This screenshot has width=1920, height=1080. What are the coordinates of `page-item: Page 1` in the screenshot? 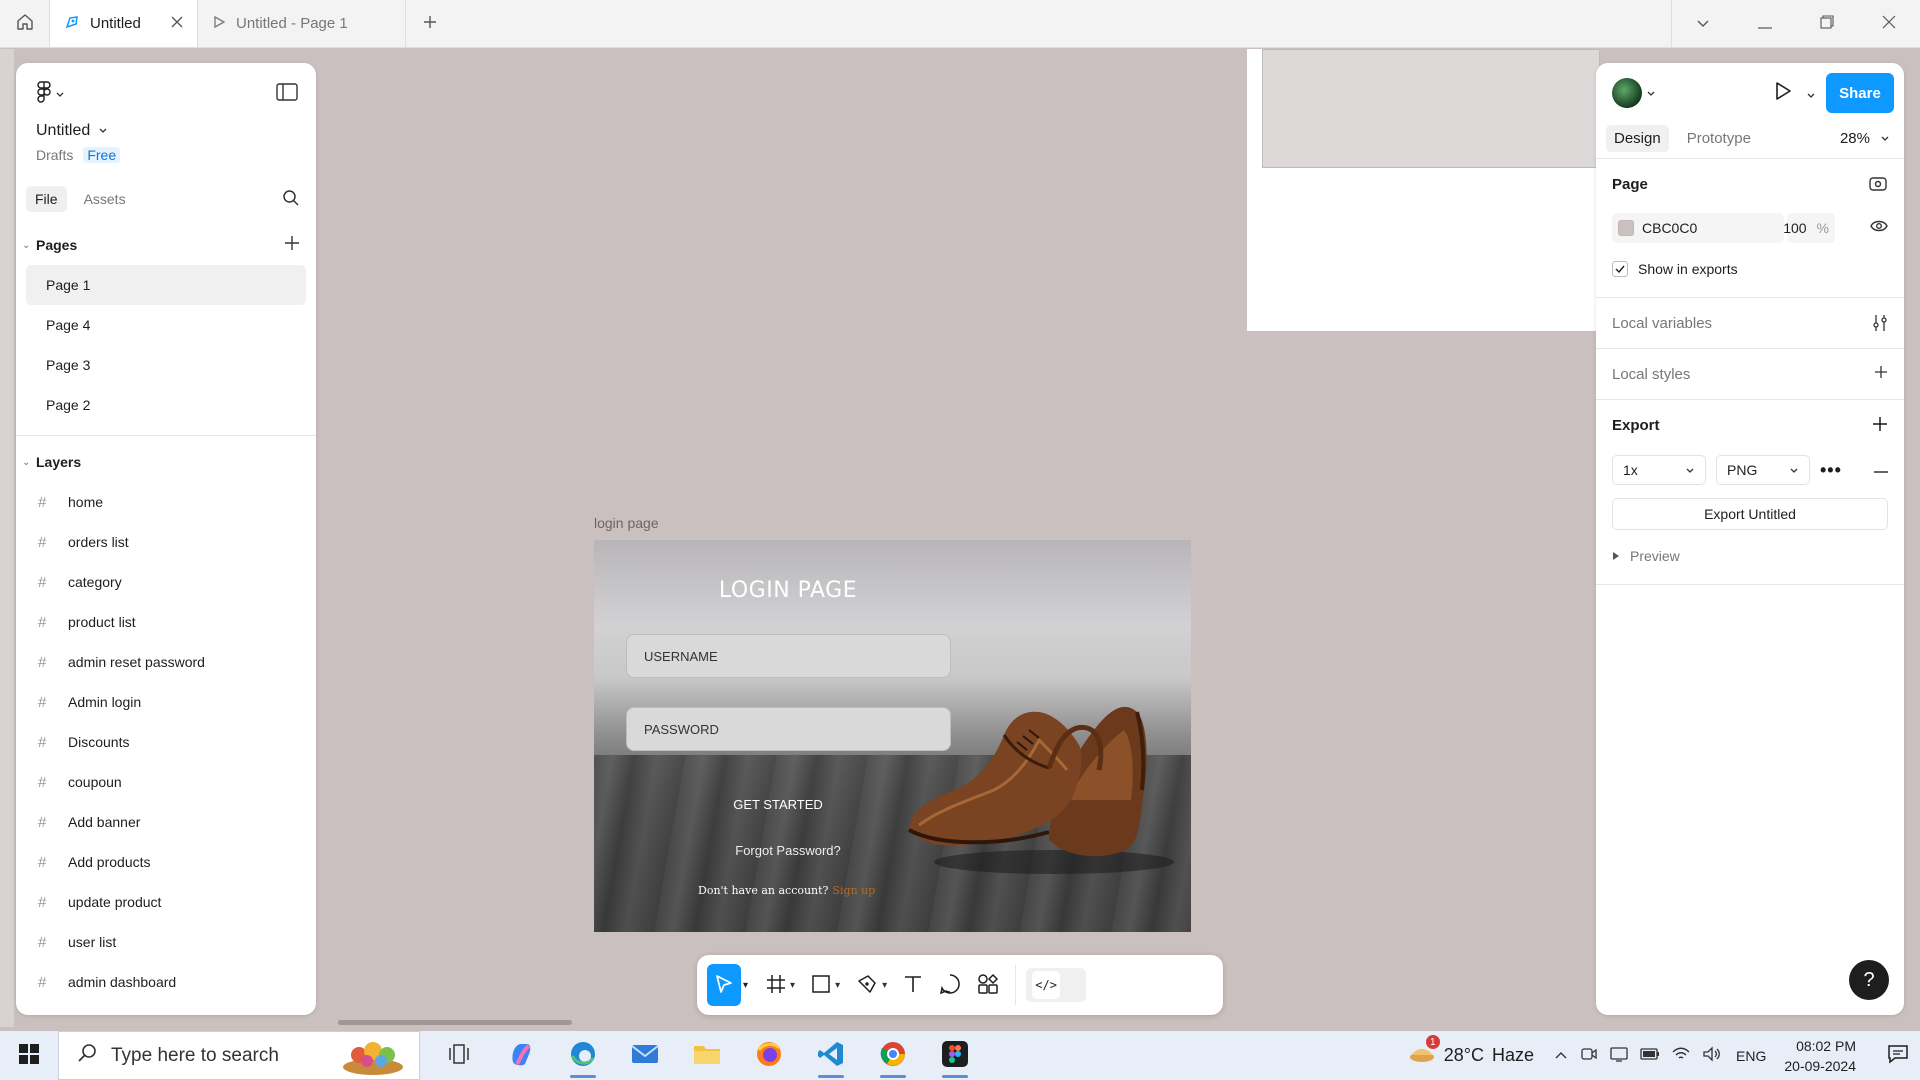 It's located at (166, 285).